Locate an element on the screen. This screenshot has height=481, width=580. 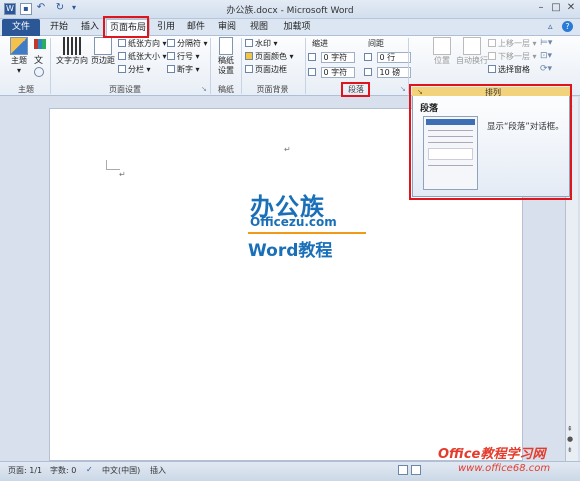
indent-right-input: 0 字符 is located at coordinates (337, 72).